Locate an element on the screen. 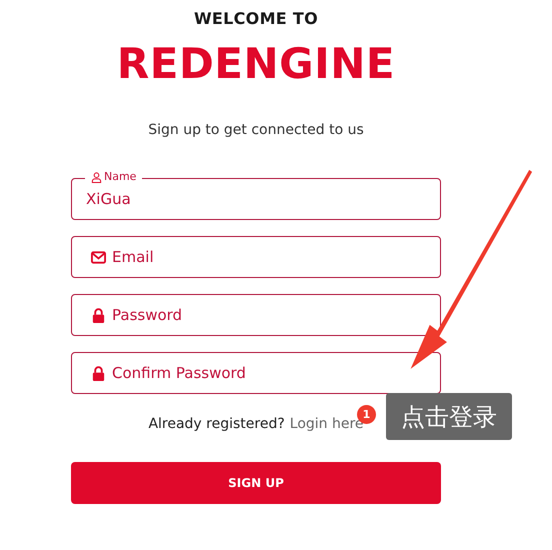 Image resolution: width=552 pixels, height=550 pixels. login-prompt-text: Already registered? is located at coordinates (216, 424).